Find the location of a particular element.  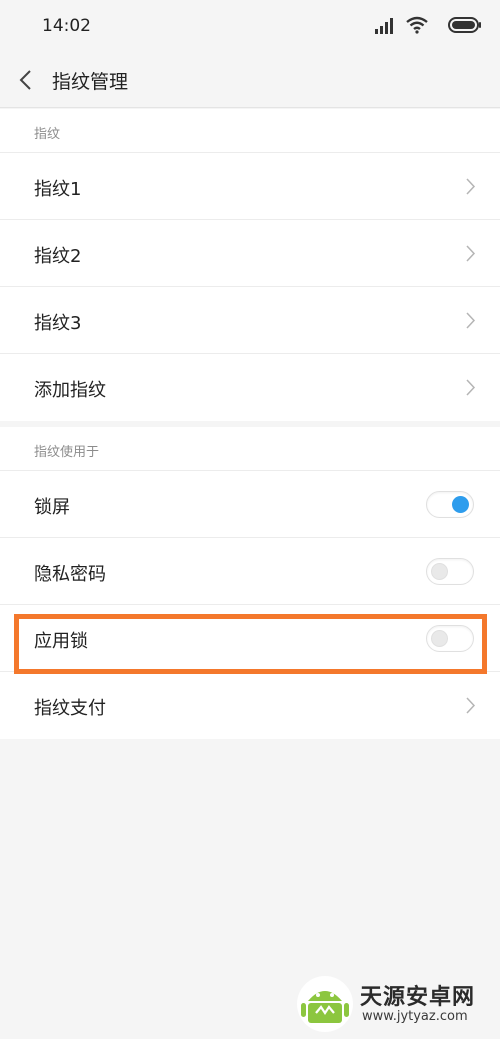

app-header: 指纹管理 is located at coordinates (250, 81).